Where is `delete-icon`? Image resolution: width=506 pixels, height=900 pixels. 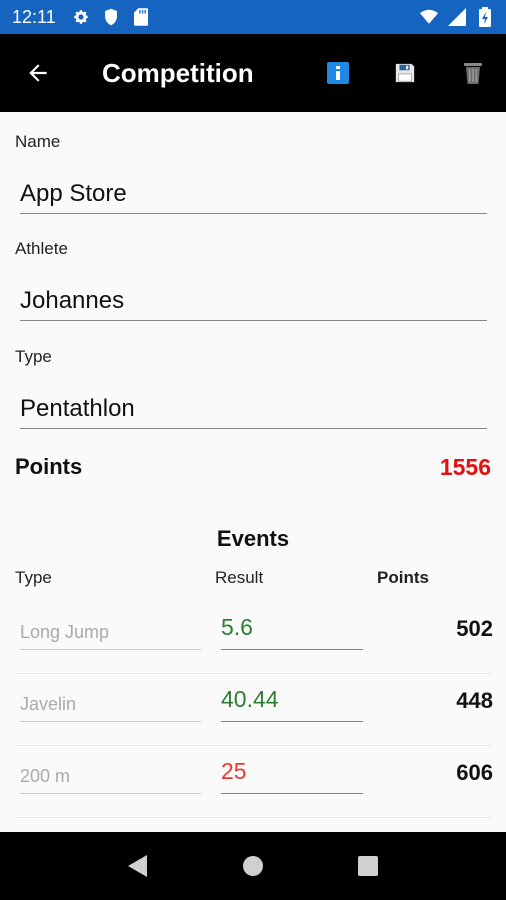 delete-icon is located at coordinates (473, 73).